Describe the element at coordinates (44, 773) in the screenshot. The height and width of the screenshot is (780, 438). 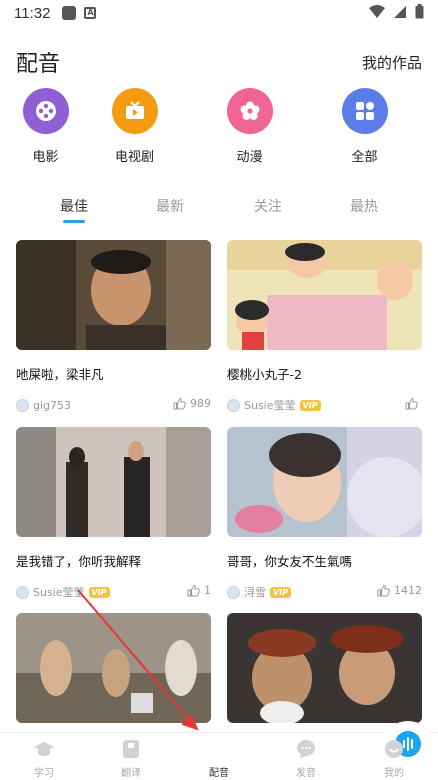
I see `tab-label: 学习` at that location.